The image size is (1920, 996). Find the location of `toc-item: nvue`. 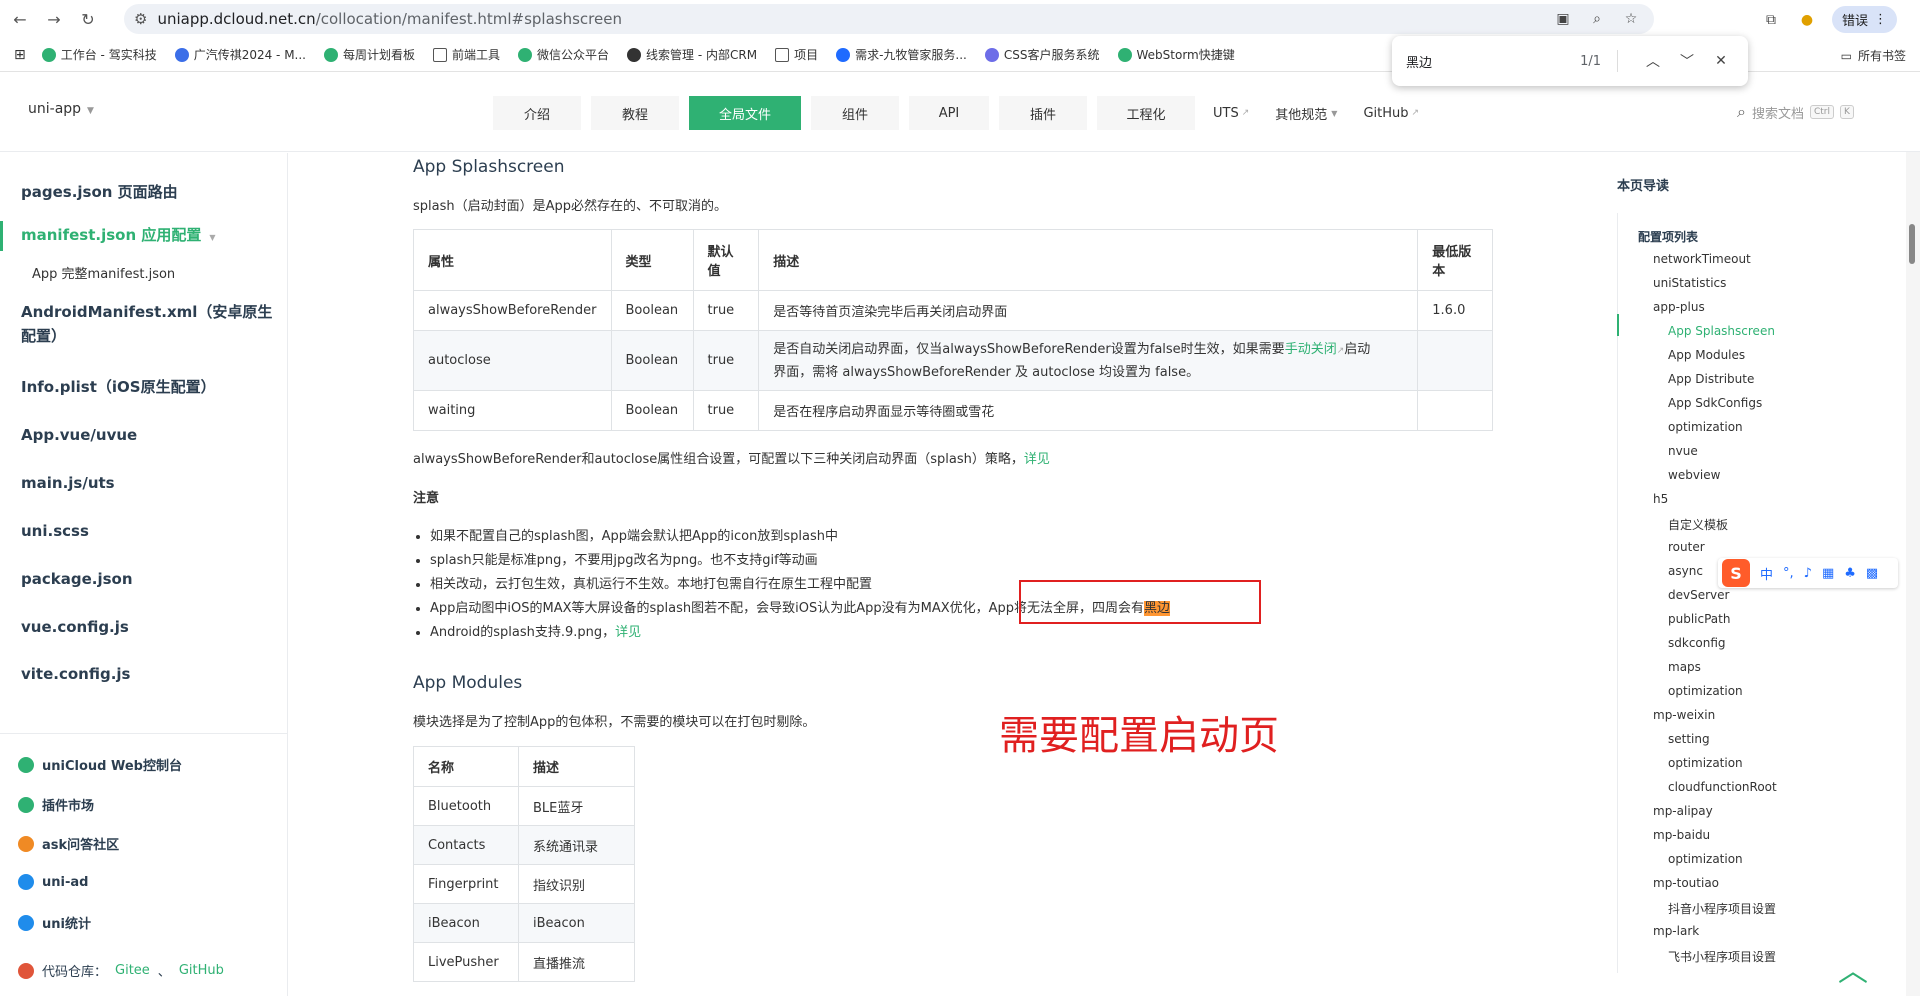

toc-item: nvue is located at coordinates (1683, 451).